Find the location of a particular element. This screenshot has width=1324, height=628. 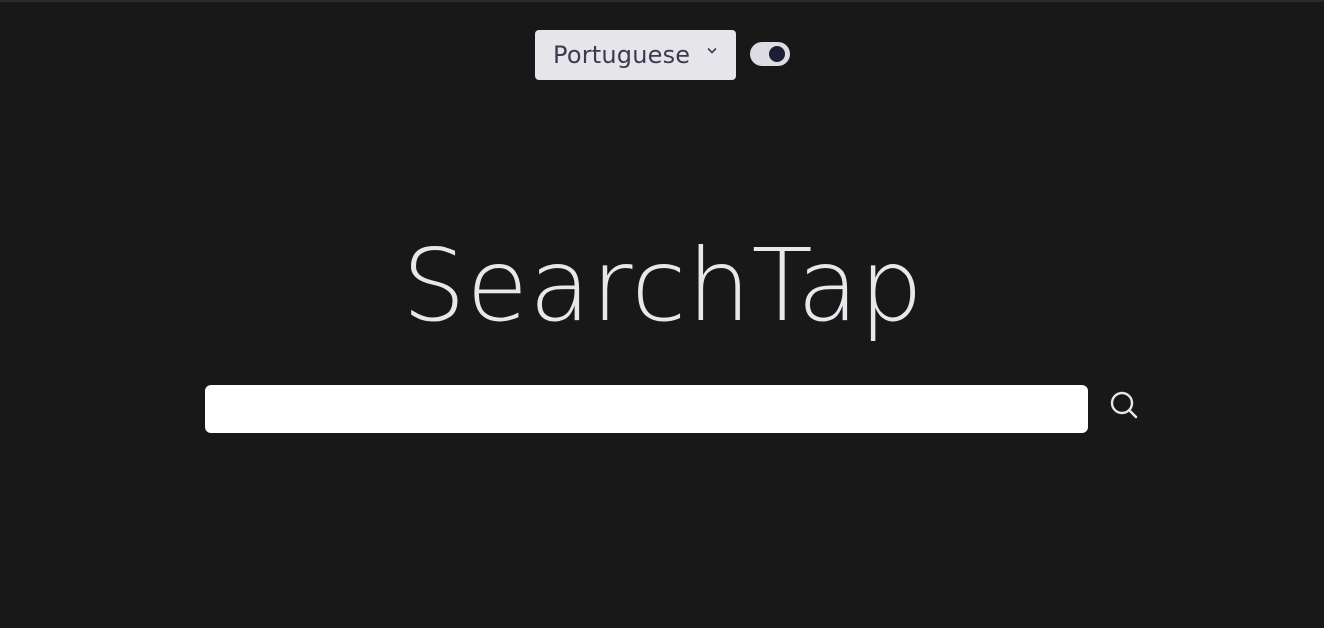

language-select: Portuguese is located at coordinates (635, 55).